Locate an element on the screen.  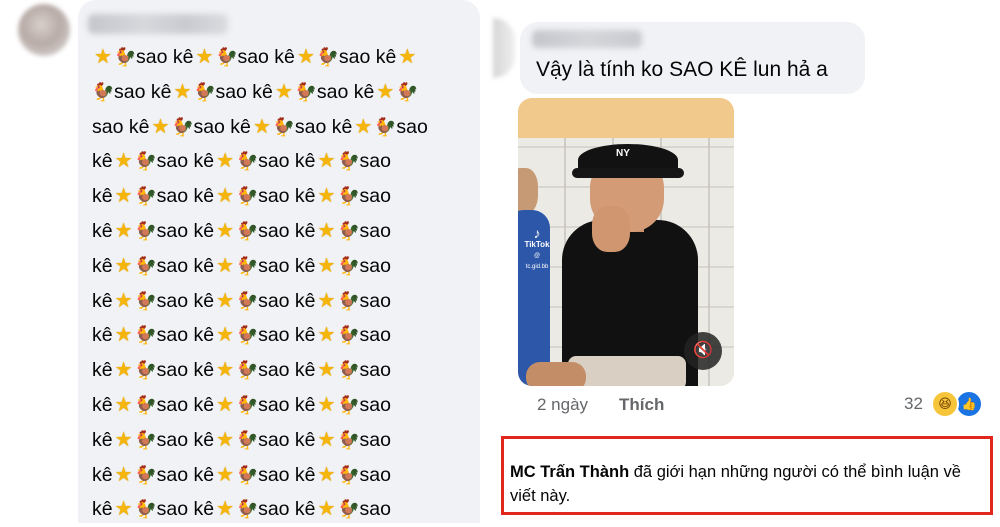
reaction-count: 32 is located at coordinates (913, 404).